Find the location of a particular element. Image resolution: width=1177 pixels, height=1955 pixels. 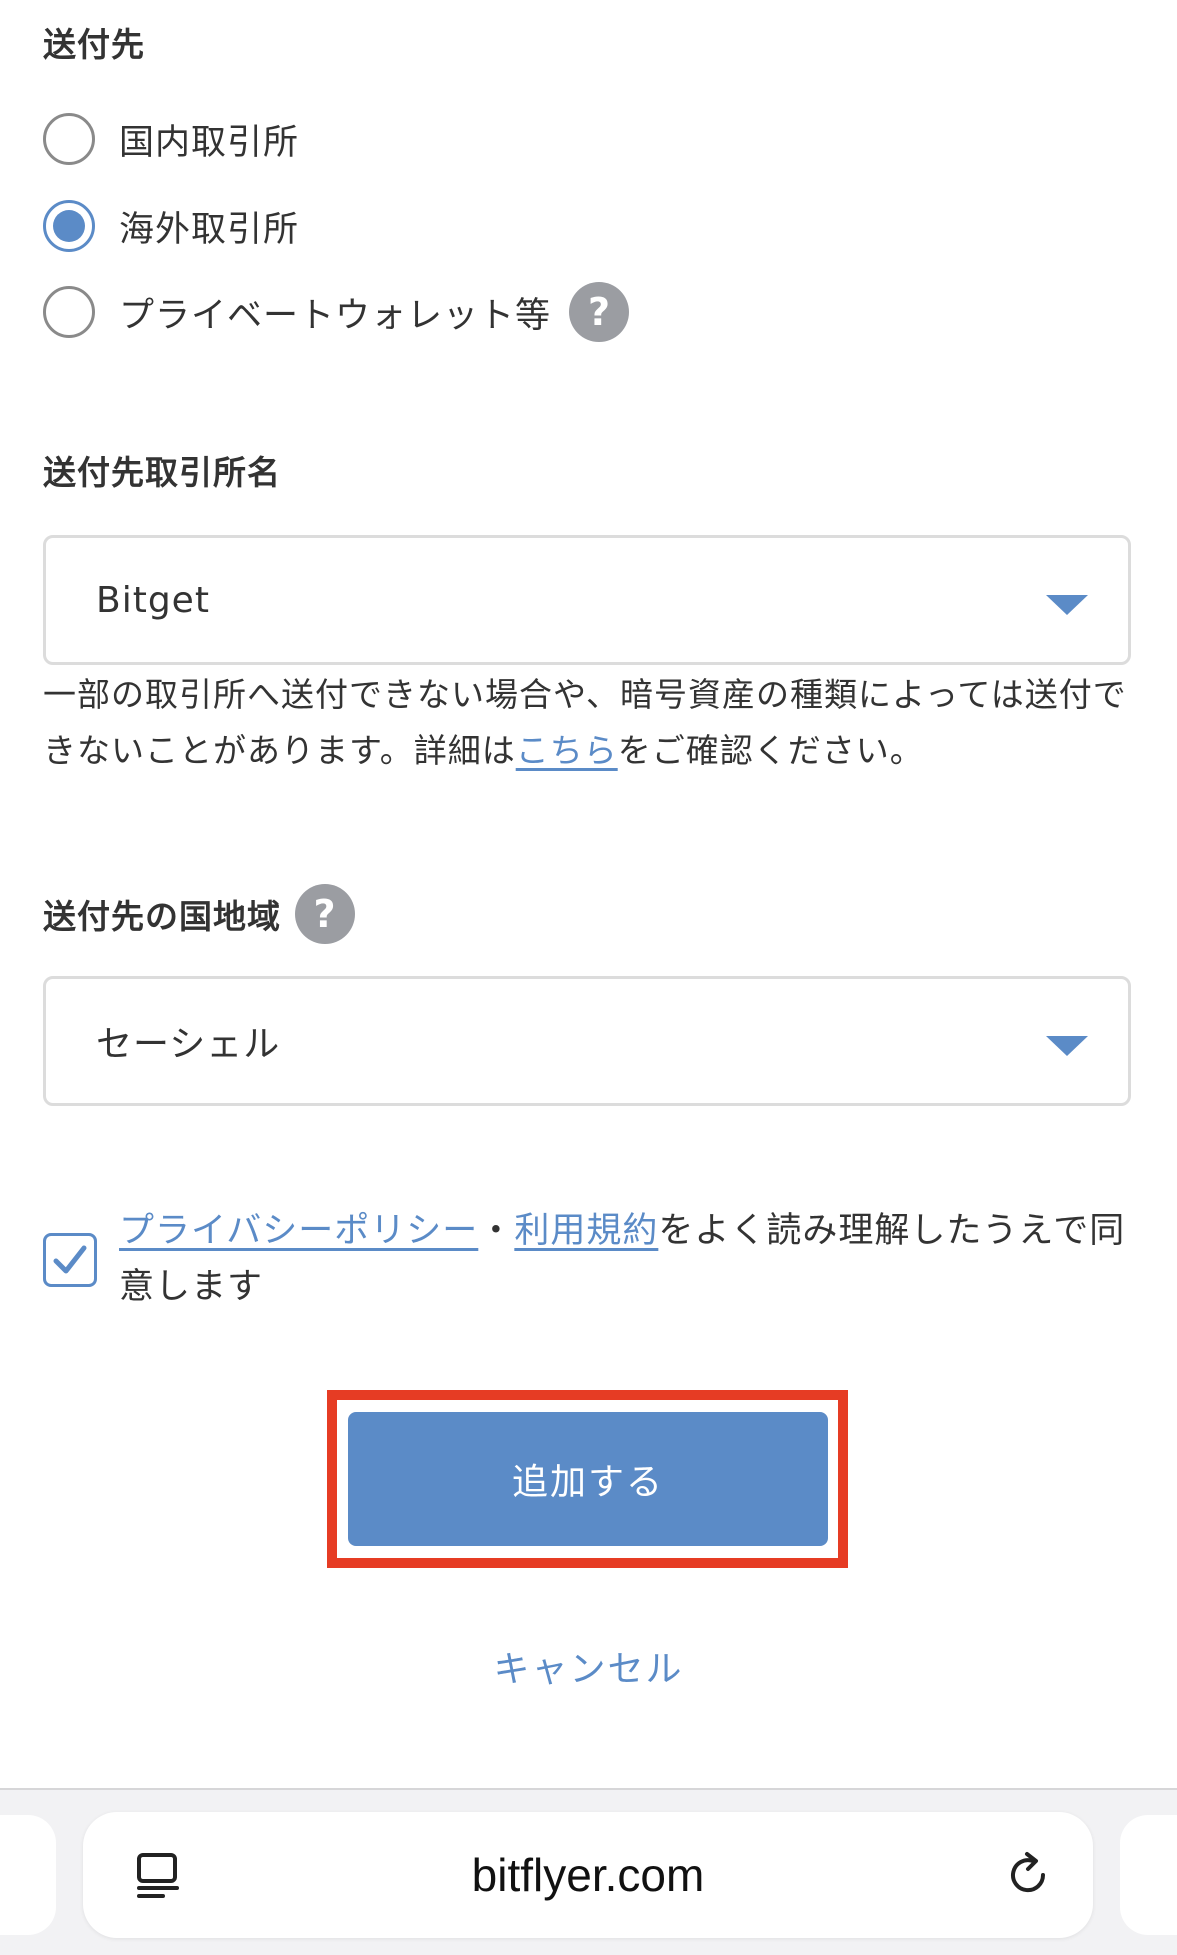

region-select-value: セーシェル is located at coordinates (188, 1044).